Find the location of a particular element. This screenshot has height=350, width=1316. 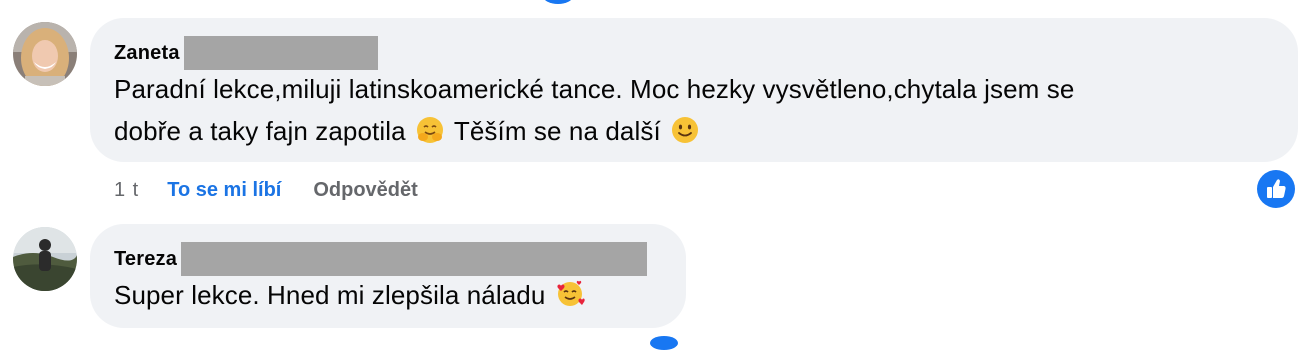

comment-timestamp: 1 t is located at coordinates (126, 190).